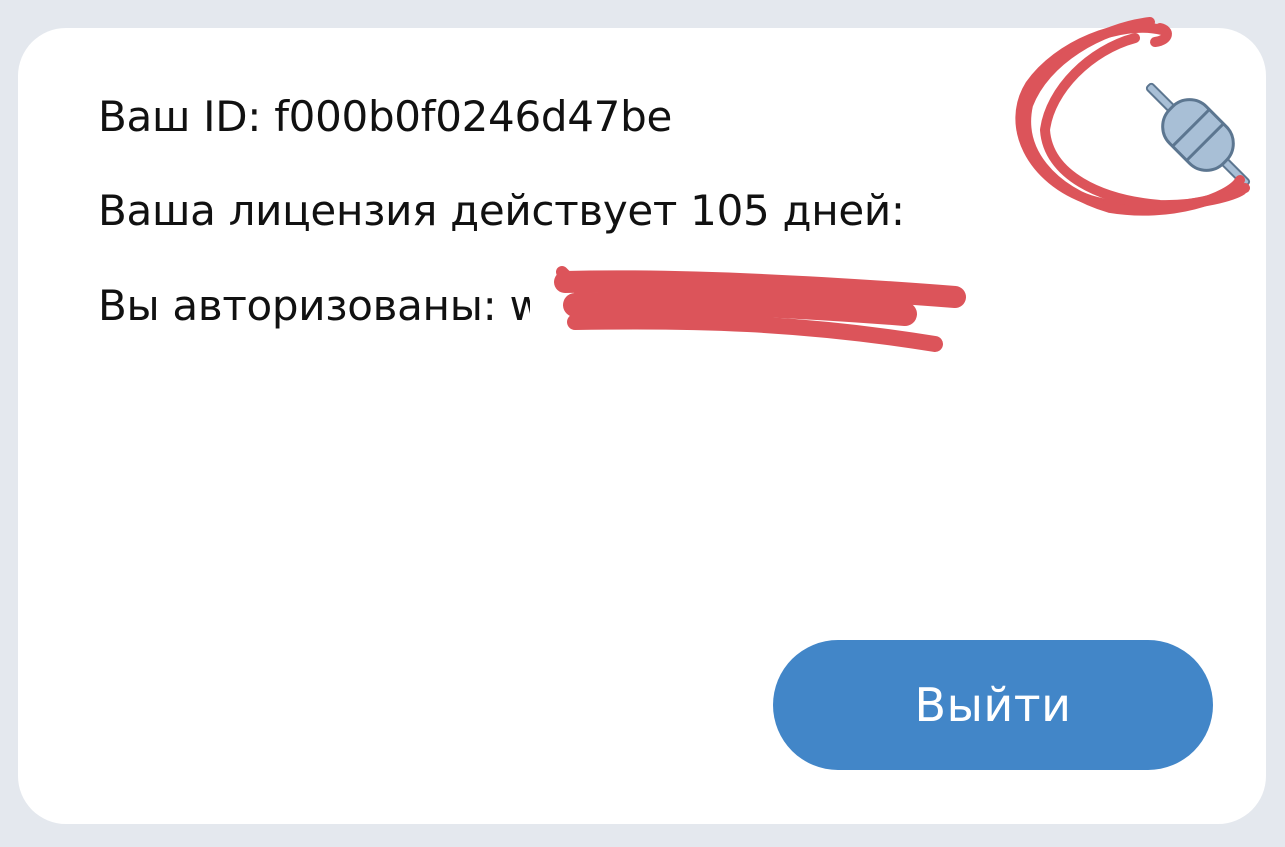 Image resolution: width=1285 pixels, height=847 pixels. What do you see at coordinates (1198, 135) in the screenshot?
I see `plug-icon` at bounding box center [1198, 135].